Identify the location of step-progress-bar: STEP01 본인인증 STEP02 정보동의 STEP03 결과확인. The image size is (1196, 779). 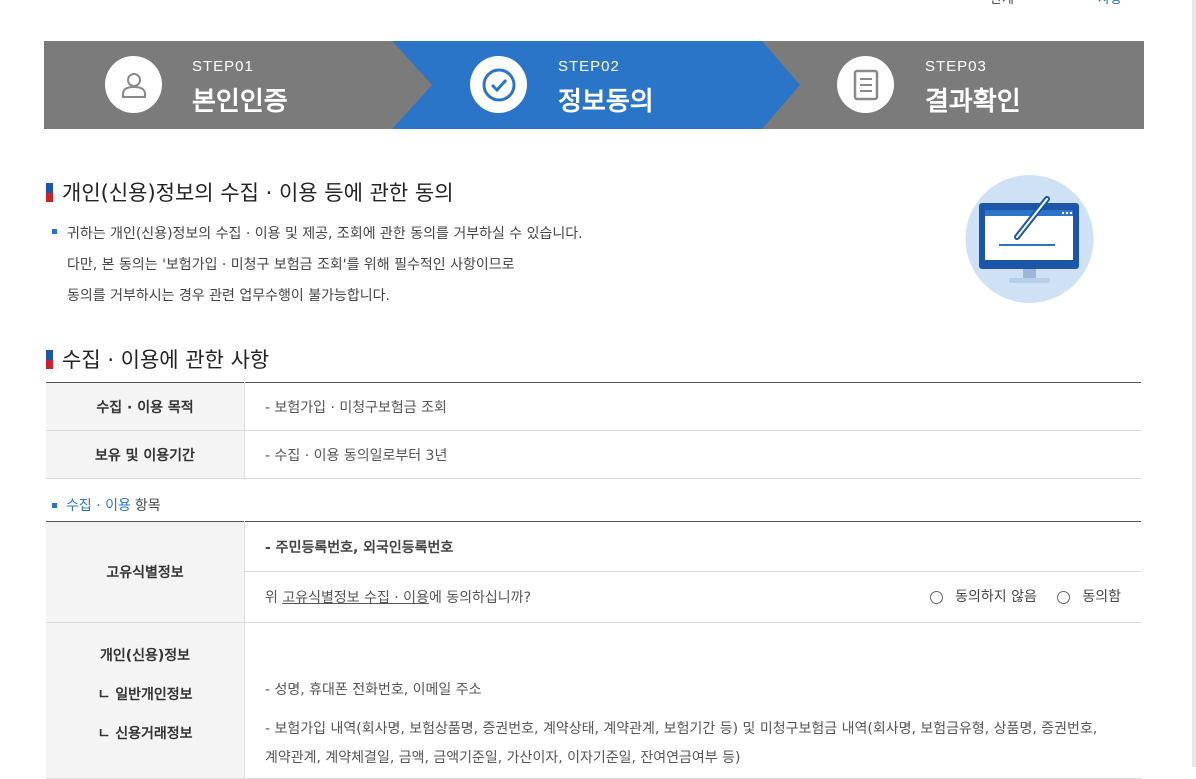
(594, 85).